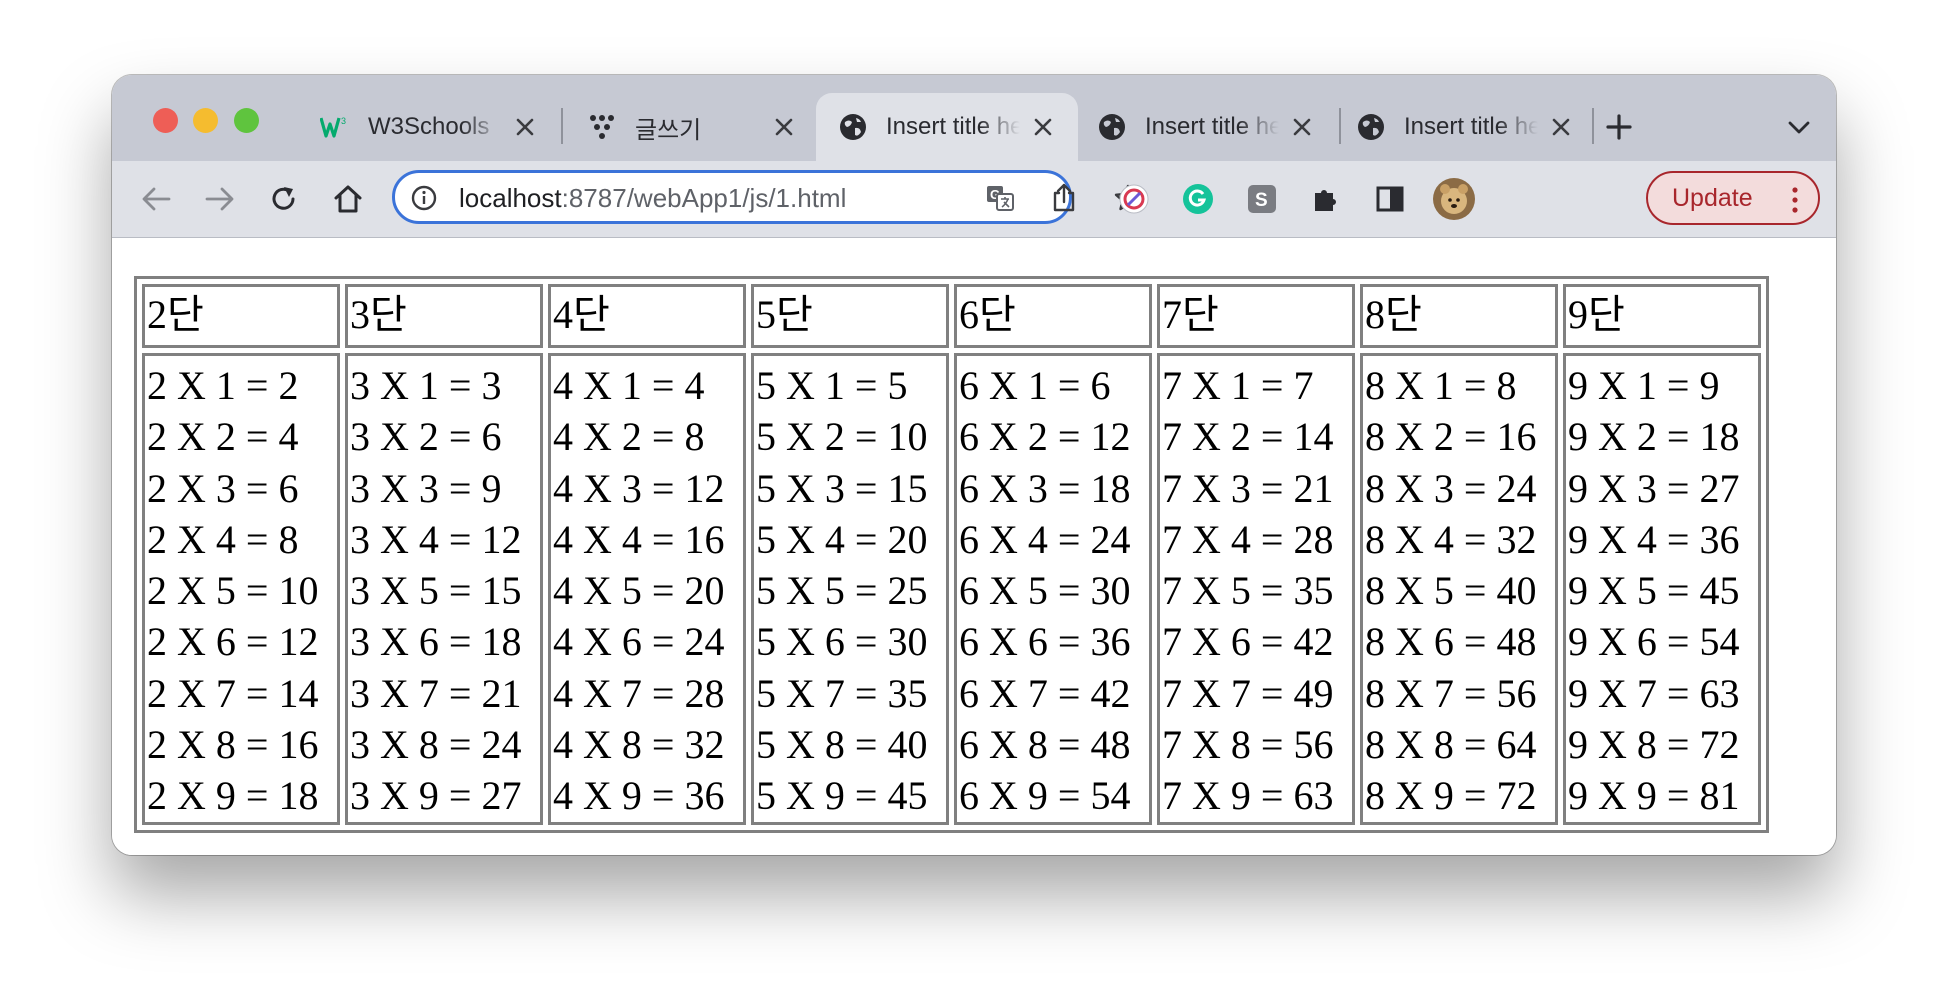 The image size is (1948, 1002). Describe the element at coordinates (436, 745) in the screenshot. I see `equation: 3 X 8 = 24` at that location.